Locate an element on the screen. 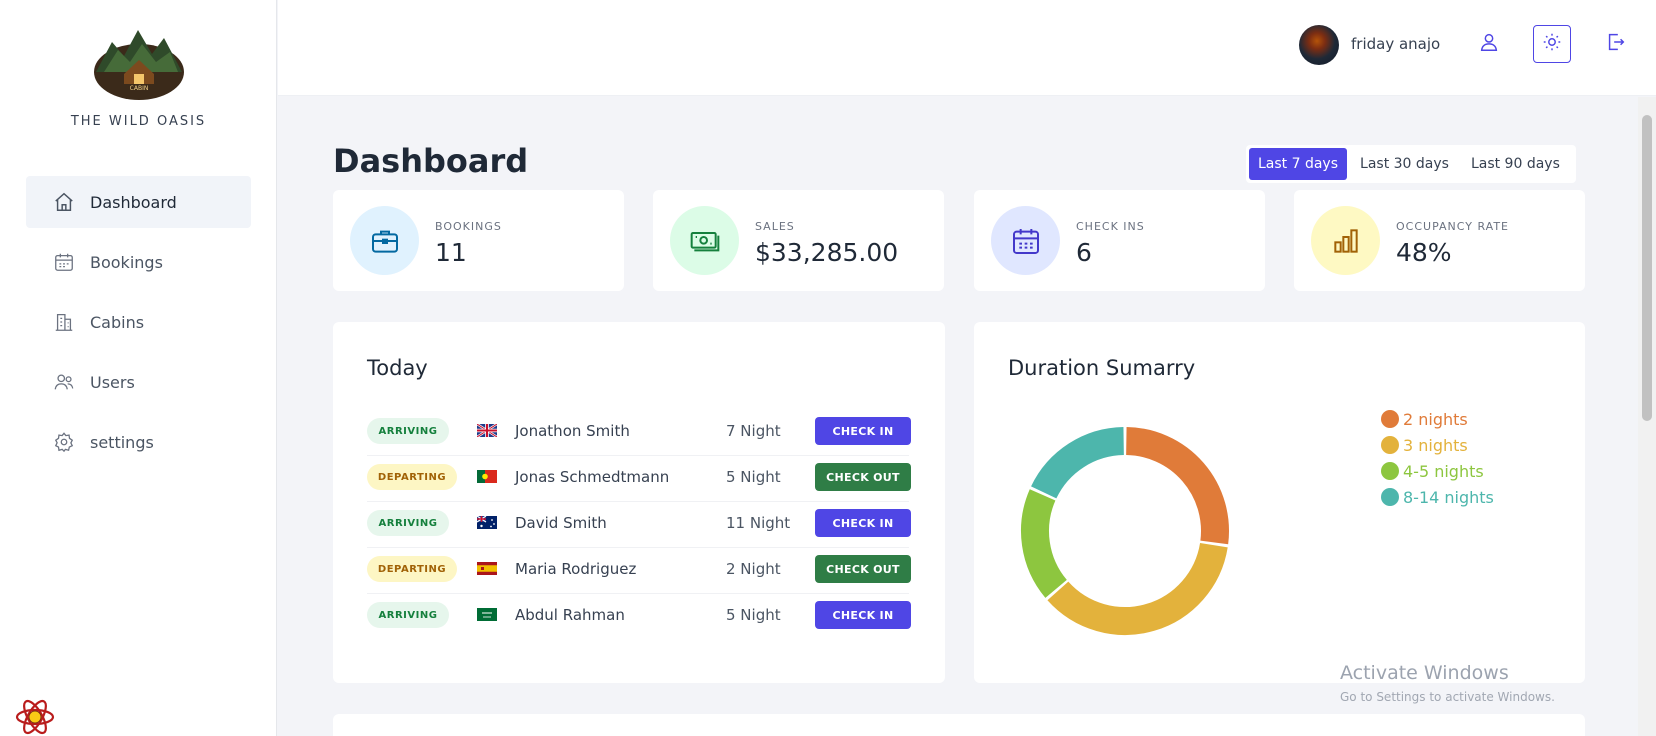 This screenshot has width=1656, height=736. calendar-days-icon is located at coordinates (1025, 240).